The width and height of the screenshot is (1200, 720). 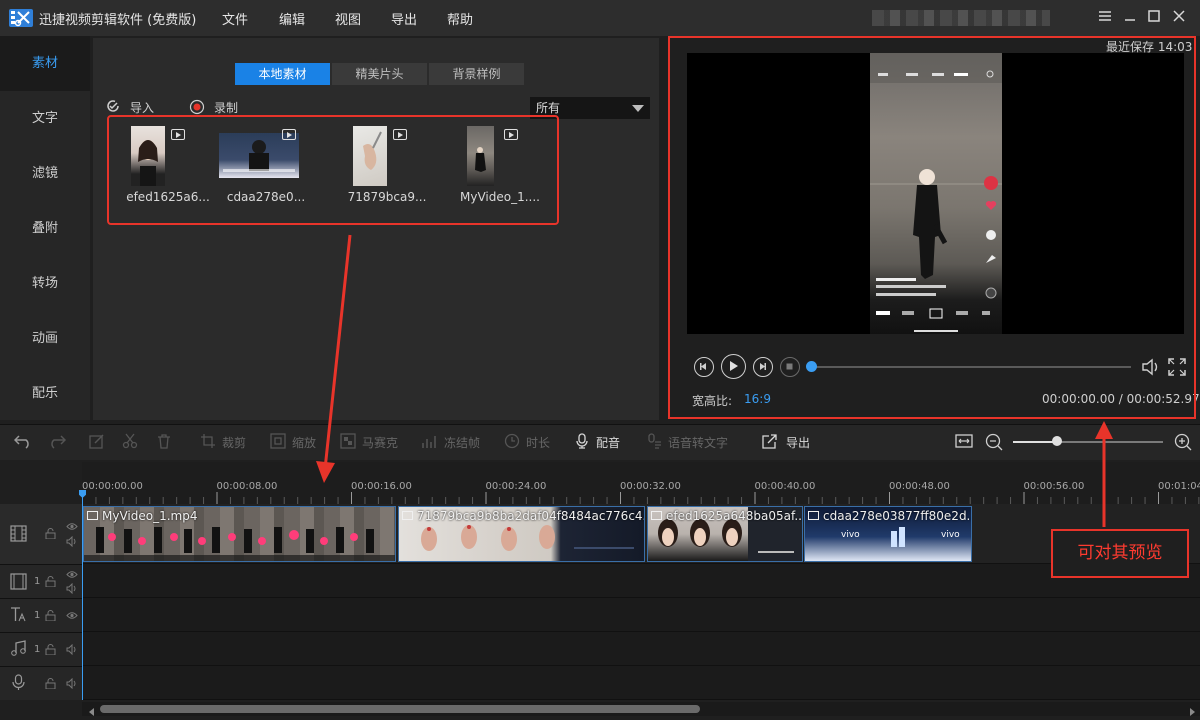 What do you see at coordinates (641, 581) in the screenshot?
I see `pip-track` at bounding box center [641, 581].